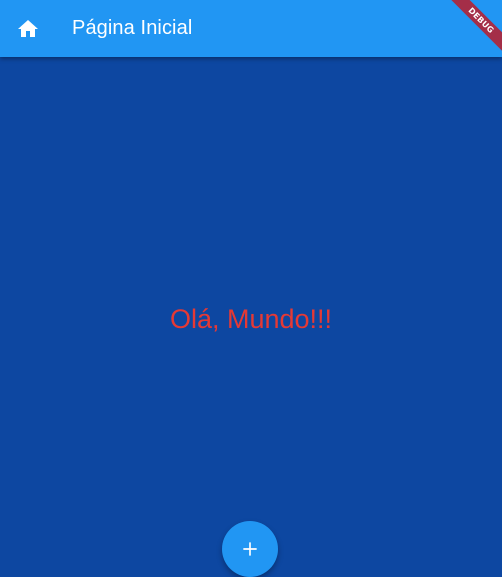  I want to click on home-icon, so click(28, 29).